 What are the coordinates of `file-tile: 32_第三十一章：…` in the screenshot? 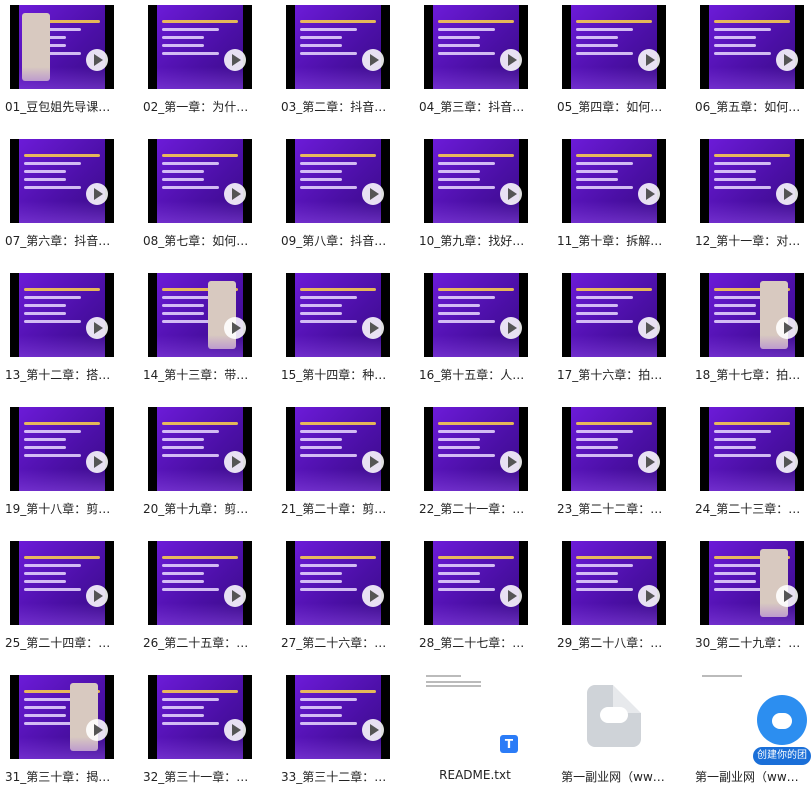 It's located at (209, 734).